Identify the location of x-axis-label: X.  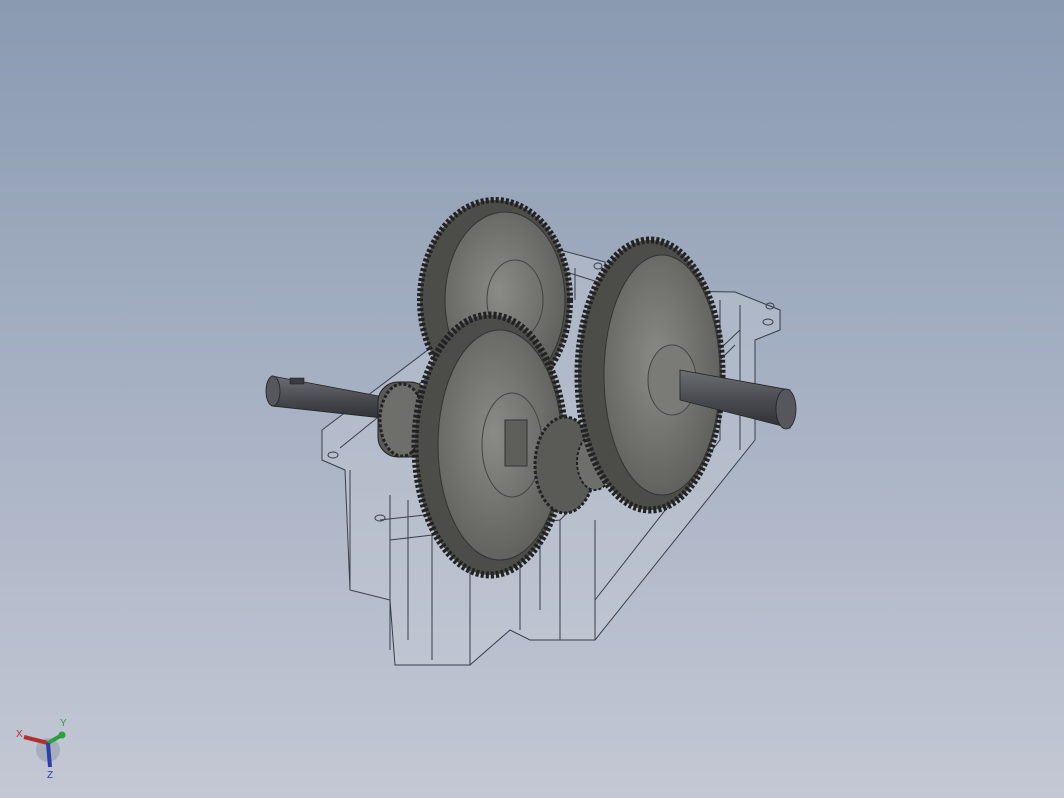
(19, 734).